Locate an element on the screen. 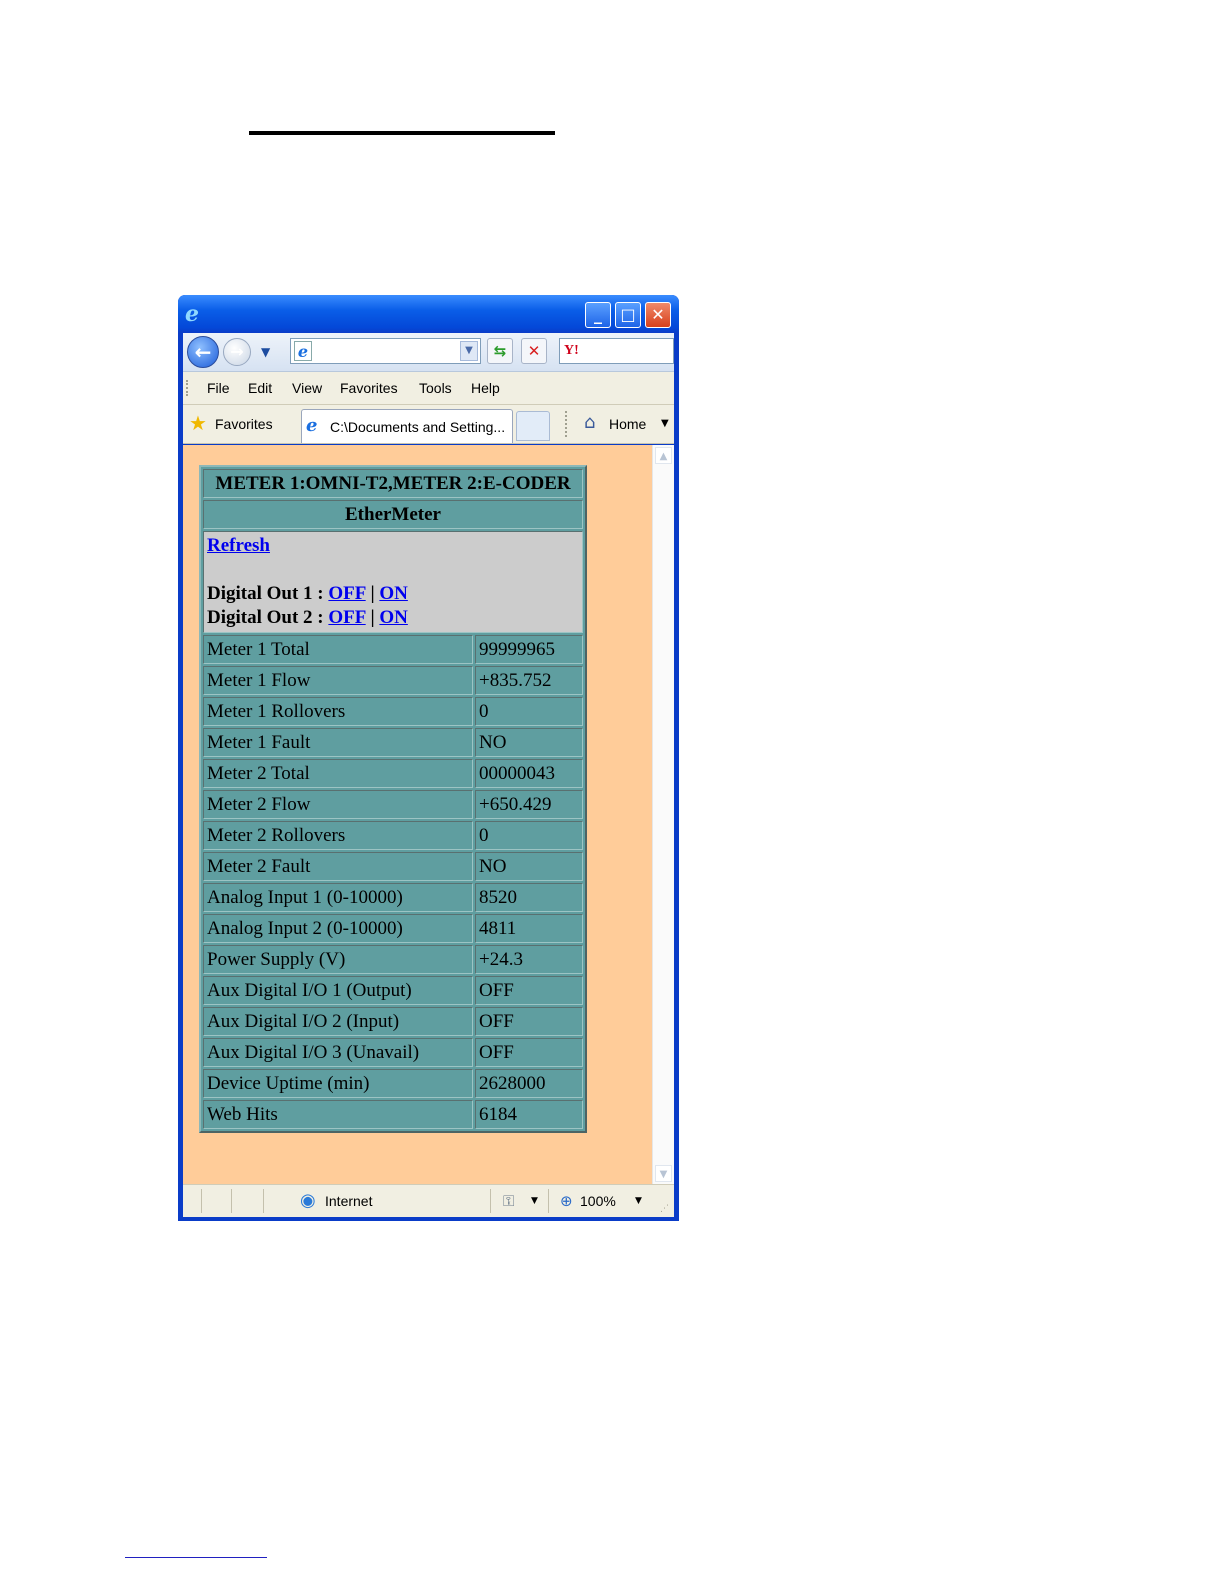 The width and height of the screenshot is (1224, 1584). resize-grip: ⋰ is located at coordinates (666, 1209).